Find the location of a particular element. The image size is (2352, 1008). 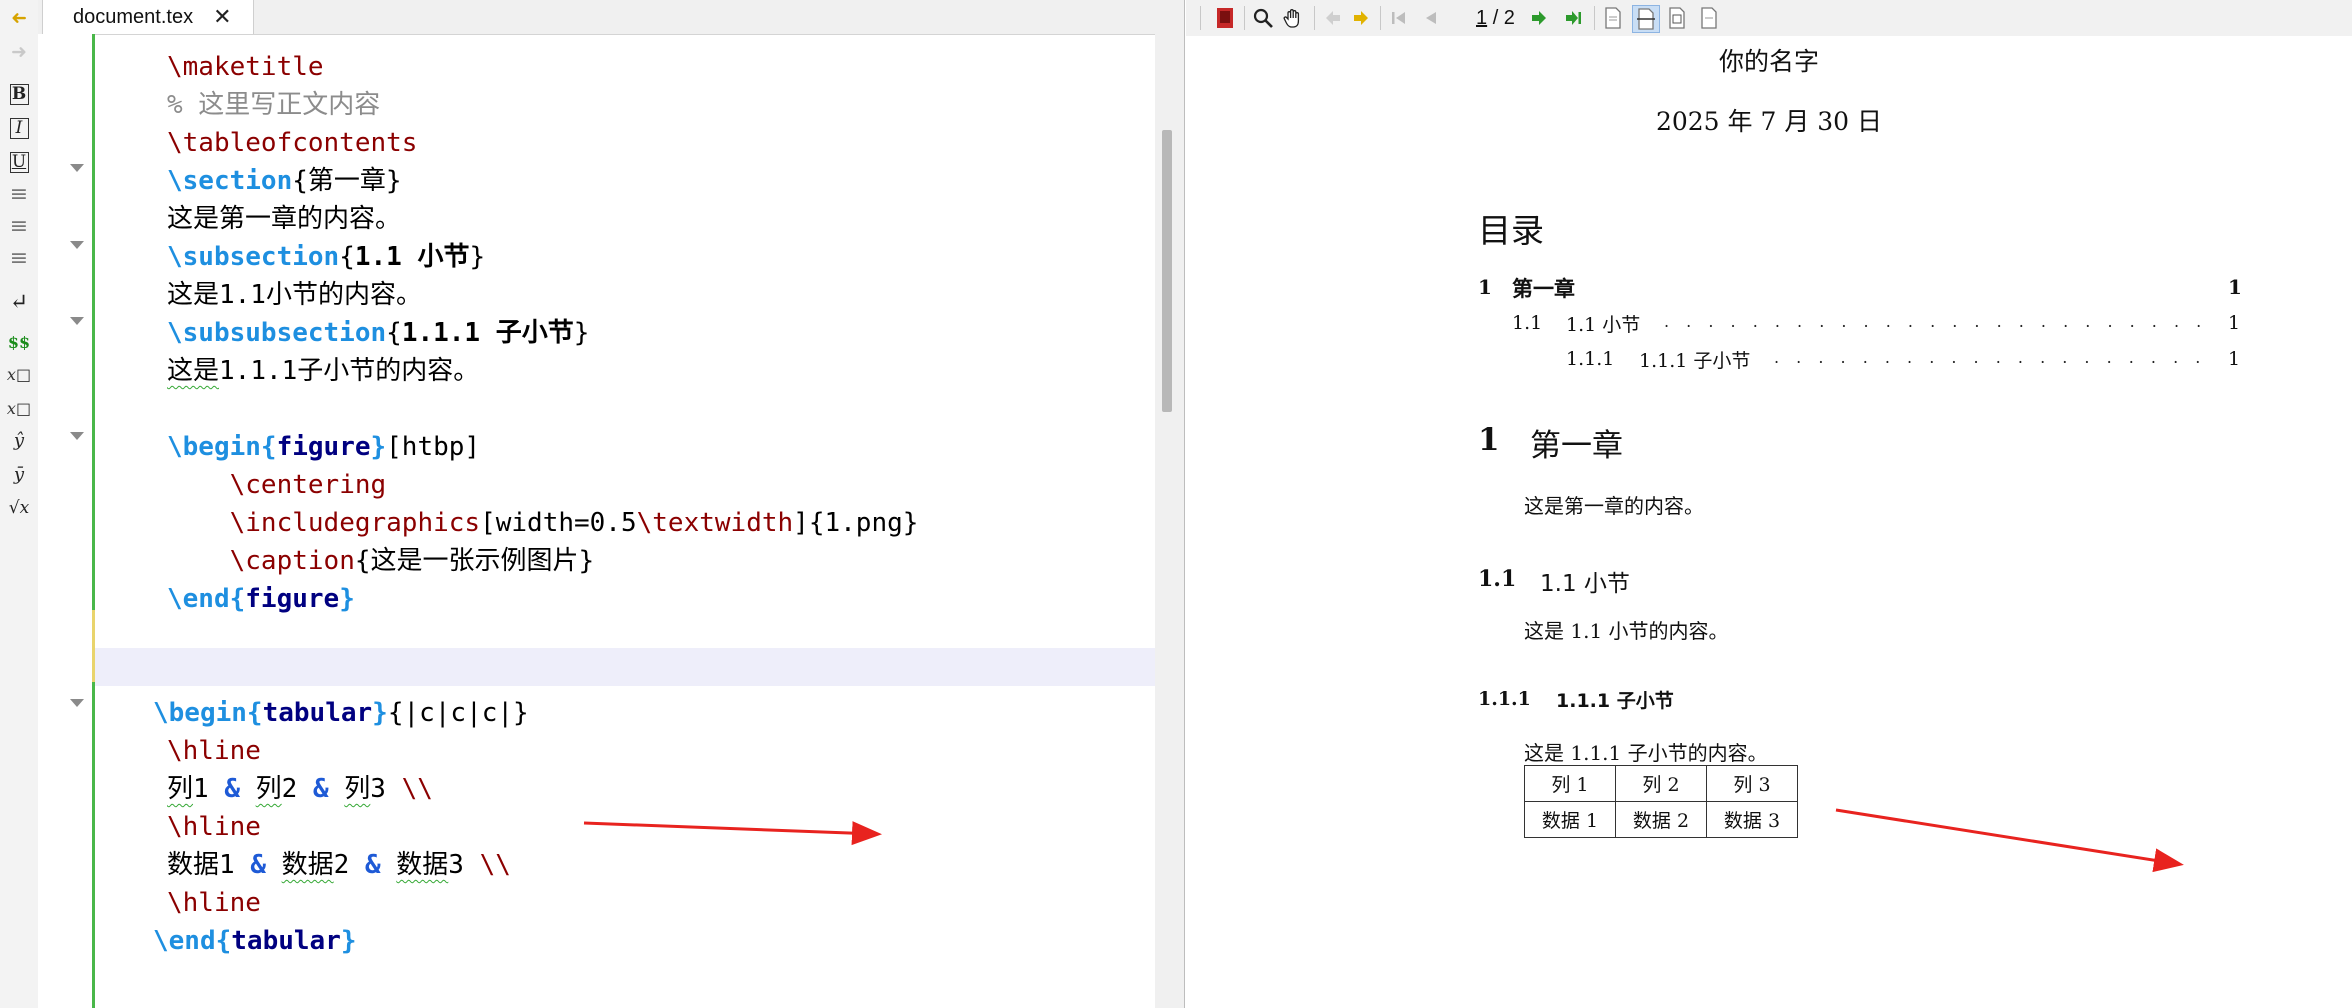

page-total: / 2 is located at coordinates (1503, 18).